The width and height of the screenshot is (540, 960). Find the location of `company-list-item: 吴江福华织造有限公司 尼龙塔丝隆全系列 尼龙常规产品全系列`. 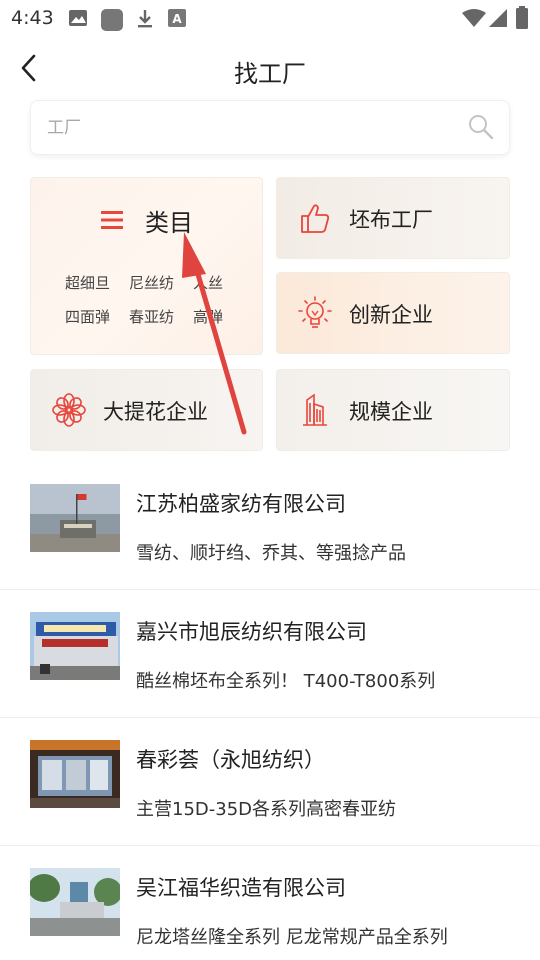

company-list-item: 吴江福华织造有限公司 尼龙塔丝隆全系列 尼龙常规产品全系列 is located at coordinates (270, 903).